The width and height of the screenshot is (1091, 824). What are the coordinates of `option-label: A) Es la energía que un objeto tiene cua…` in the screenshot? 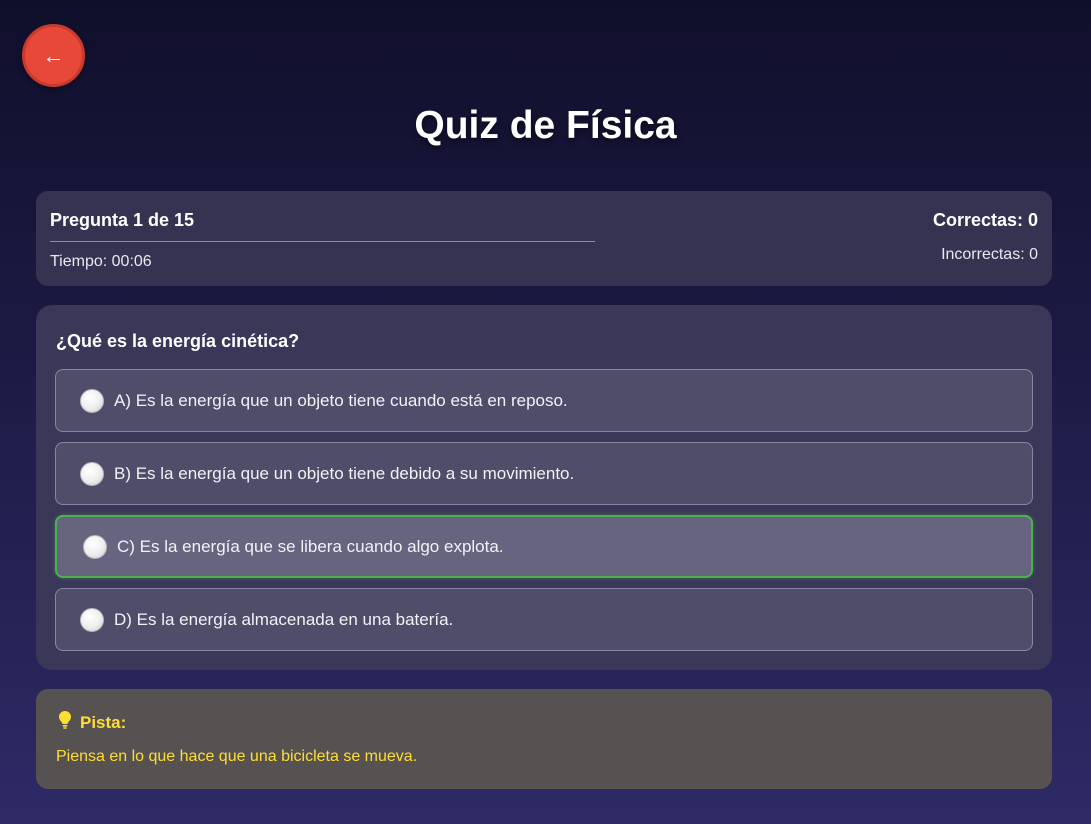 It's located at (341, 400).